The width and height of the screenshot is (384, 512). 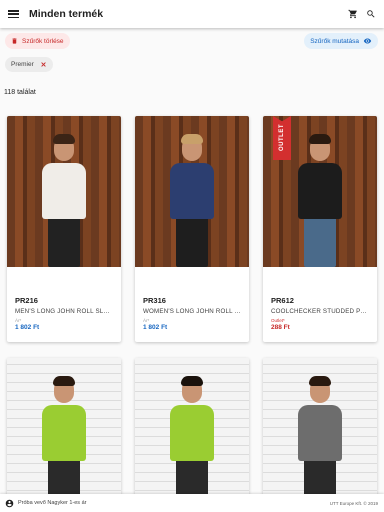 What do you see at coordinates (43, 64) in the screenshot?
I see `remove-filter-icon` at bounding box center [43, 64].